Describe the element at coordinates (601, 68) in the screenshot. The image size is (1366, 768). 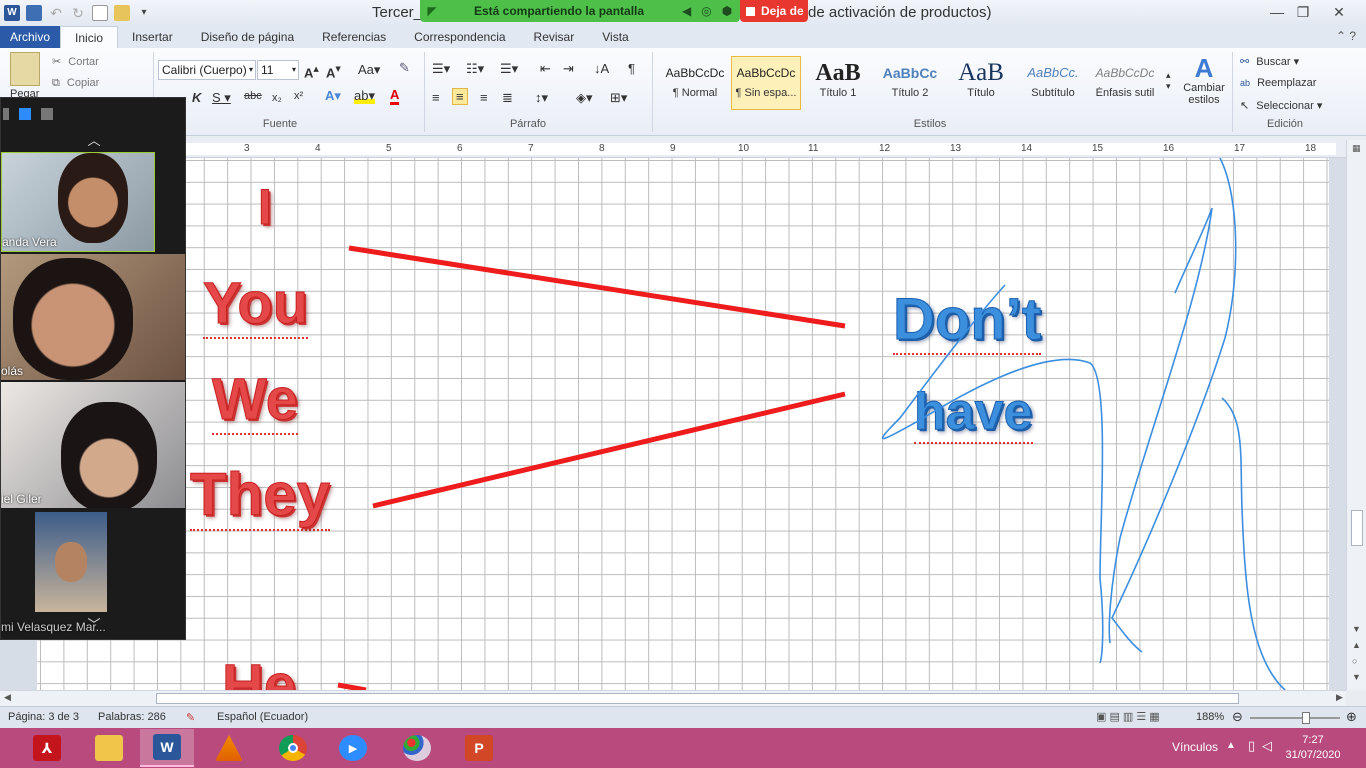
I see `sort-icon: ↓A` at that location.